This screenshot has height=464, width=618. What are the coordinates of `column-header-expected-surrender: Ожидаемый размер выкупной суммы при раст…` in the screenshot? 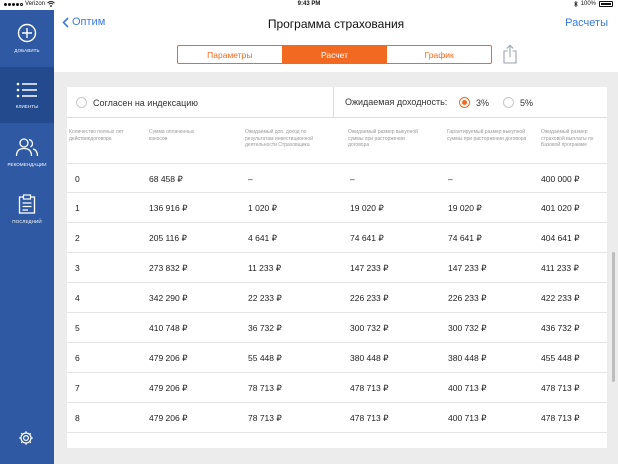 It's located at (383, 138).